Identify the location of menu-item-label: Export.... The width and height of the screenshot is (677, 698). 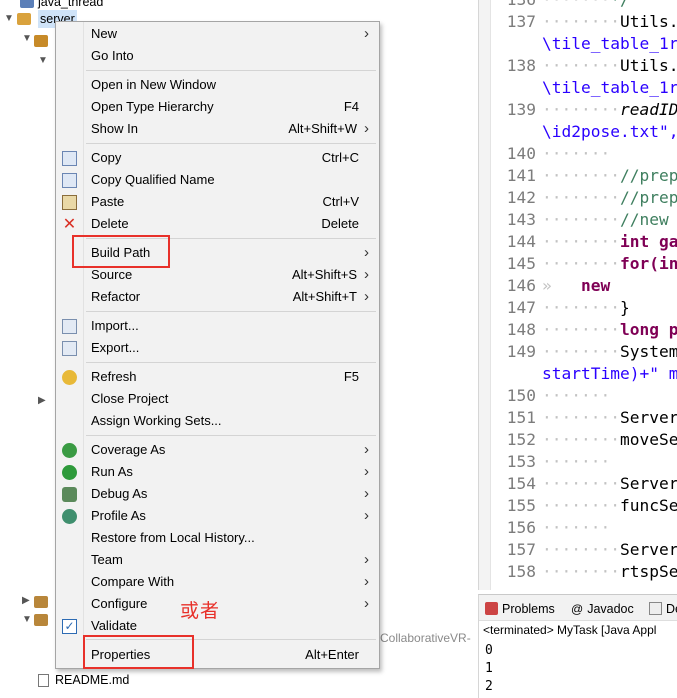
(115, 347).